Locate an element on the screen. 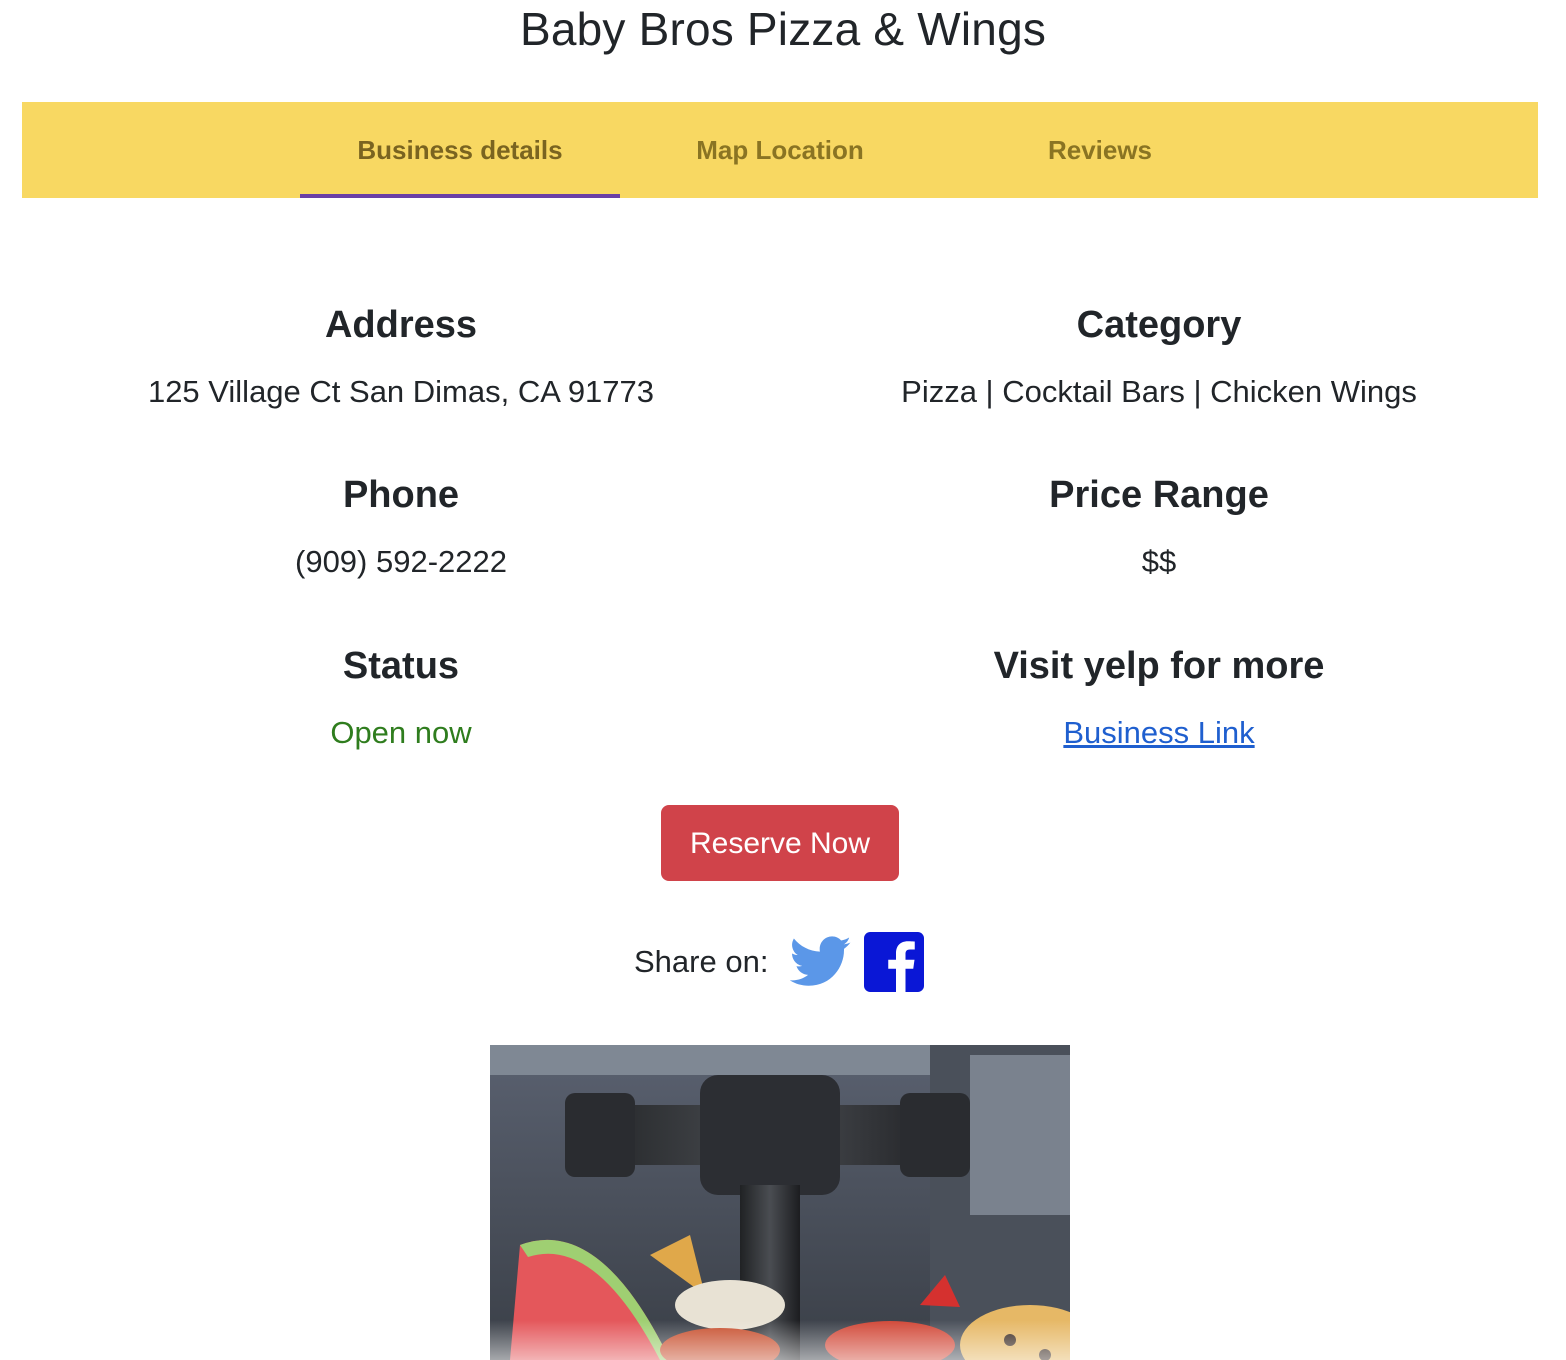  share-row: Share on: is located at coordinates (779, 962).